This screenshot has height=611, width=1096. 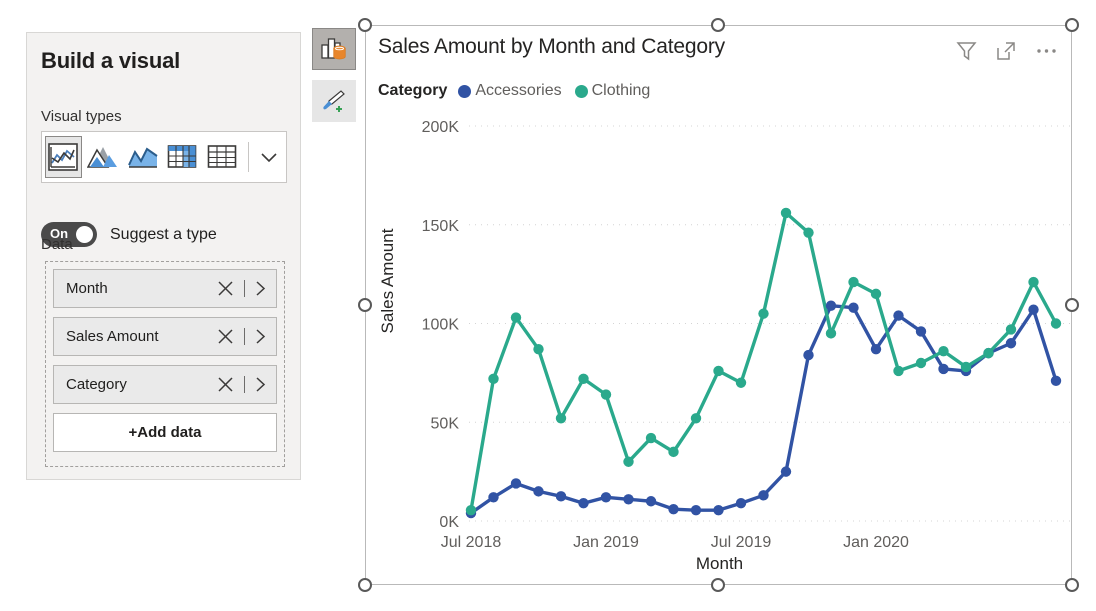 What do you see at coordinates (112, 336) in the screenshot?
I see `field-name: Sales Amount` at bounding box center [112, 336].